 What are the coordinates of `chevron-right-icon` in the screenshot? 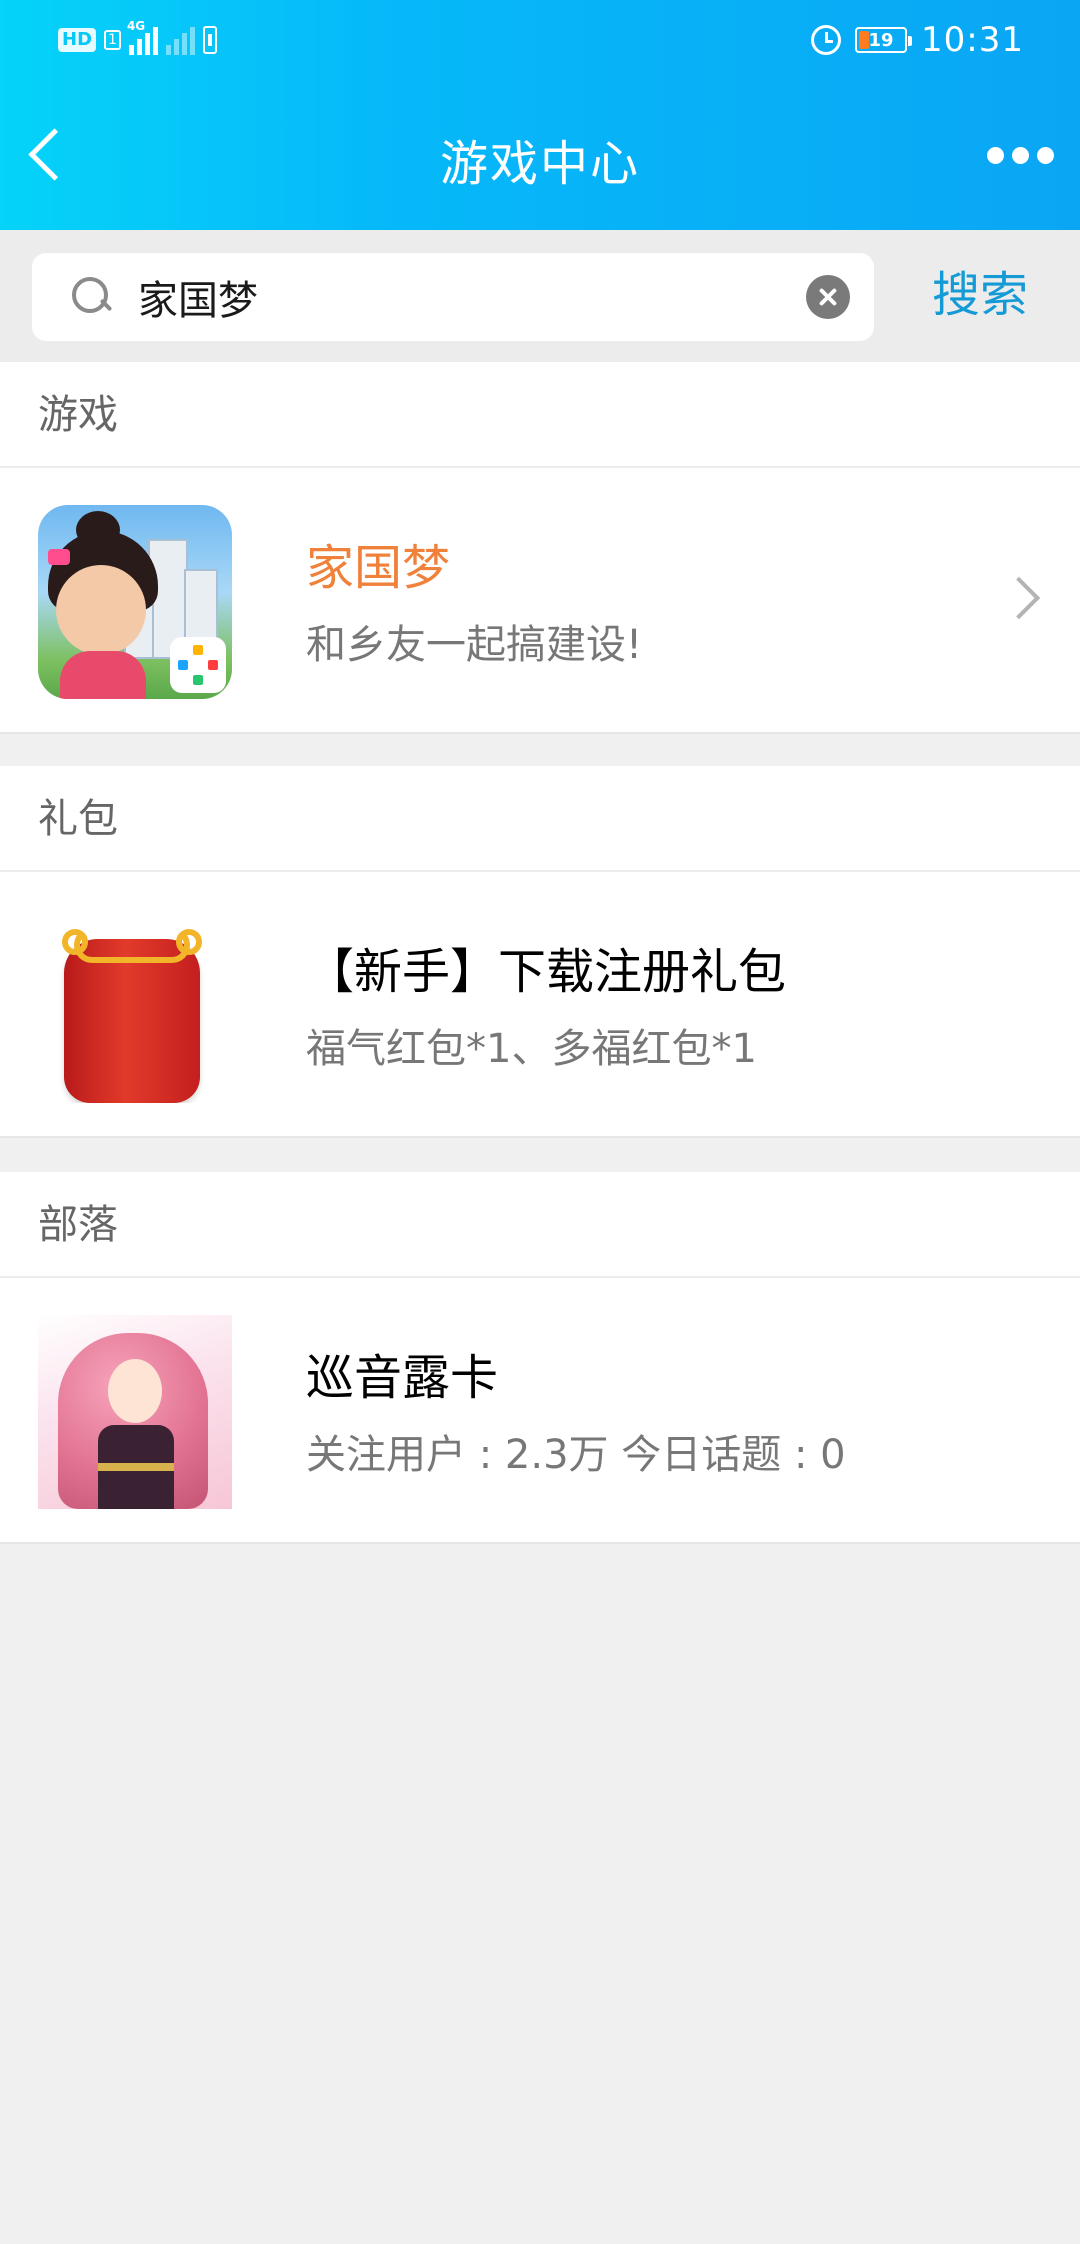 It's located at (1019, 598).